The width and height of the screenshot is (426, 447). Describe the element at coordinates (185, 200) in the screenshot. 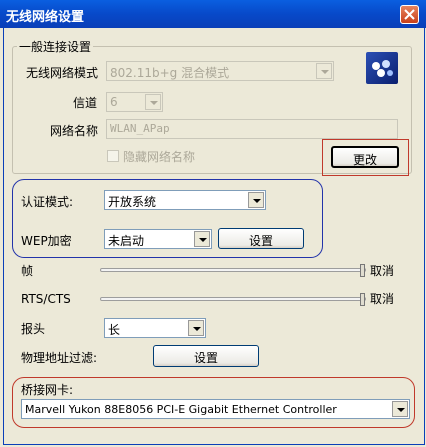

I see `auth-mode-dropdown: 开放系统` at that location.